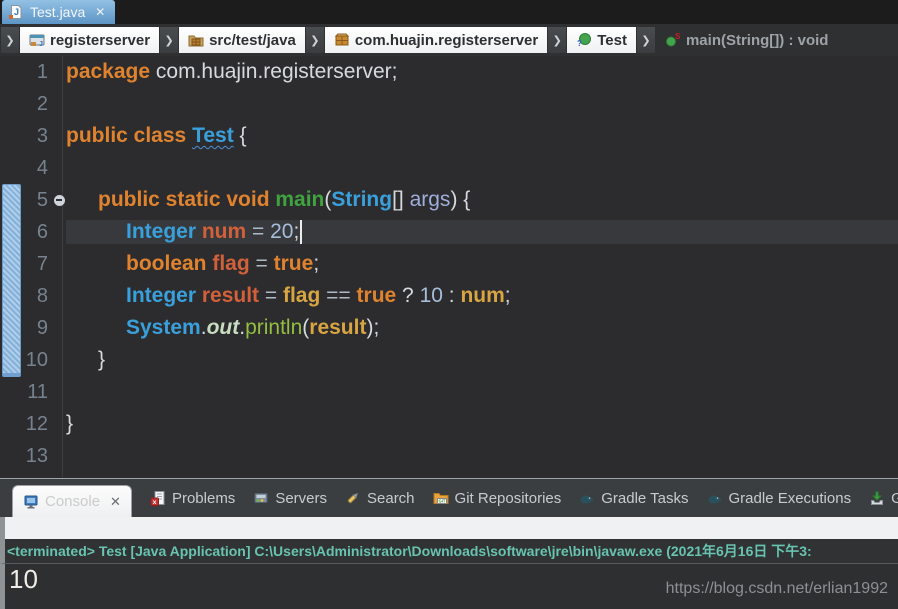 The width and height of the screenshot is (898, 609). Describe the element at coordinates (449, 586) in the screenshot. I see `console-output: 10 https://blog.csdn.net/erlian1992` at that location.